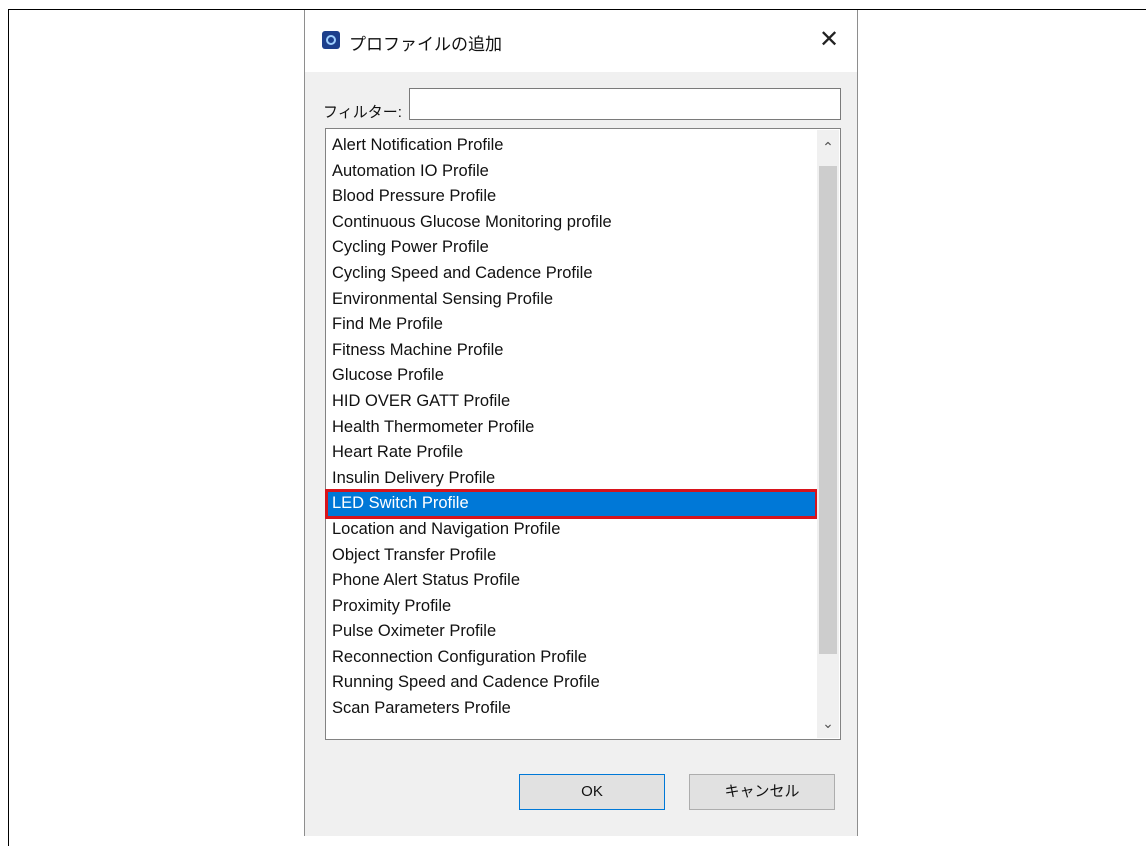 The width and height of the screenshot is (1146, 846). Describe the element at coordinates (571, 530) in the screenshot. I see `list-item: Location and Navigation Profile` at that location.